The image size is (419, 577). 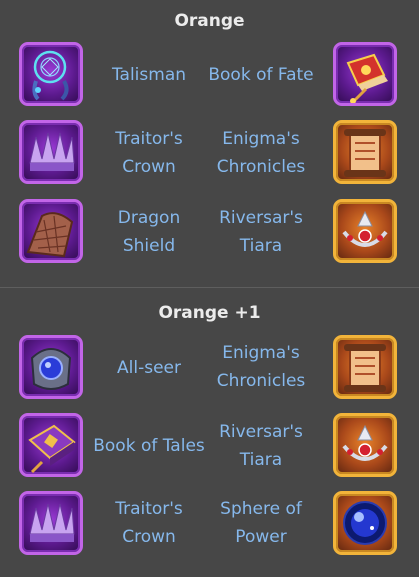 I want to click on item-label: Book of Fate, so click(x=261, y=75).